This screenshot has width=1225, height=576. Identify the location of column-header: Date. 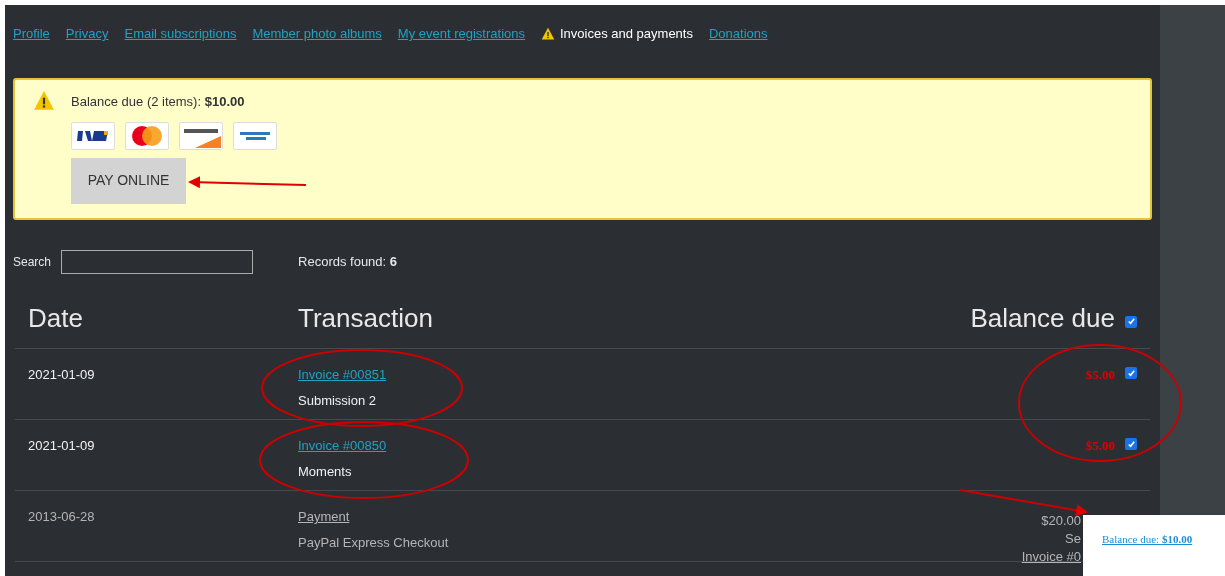
(56, 318).